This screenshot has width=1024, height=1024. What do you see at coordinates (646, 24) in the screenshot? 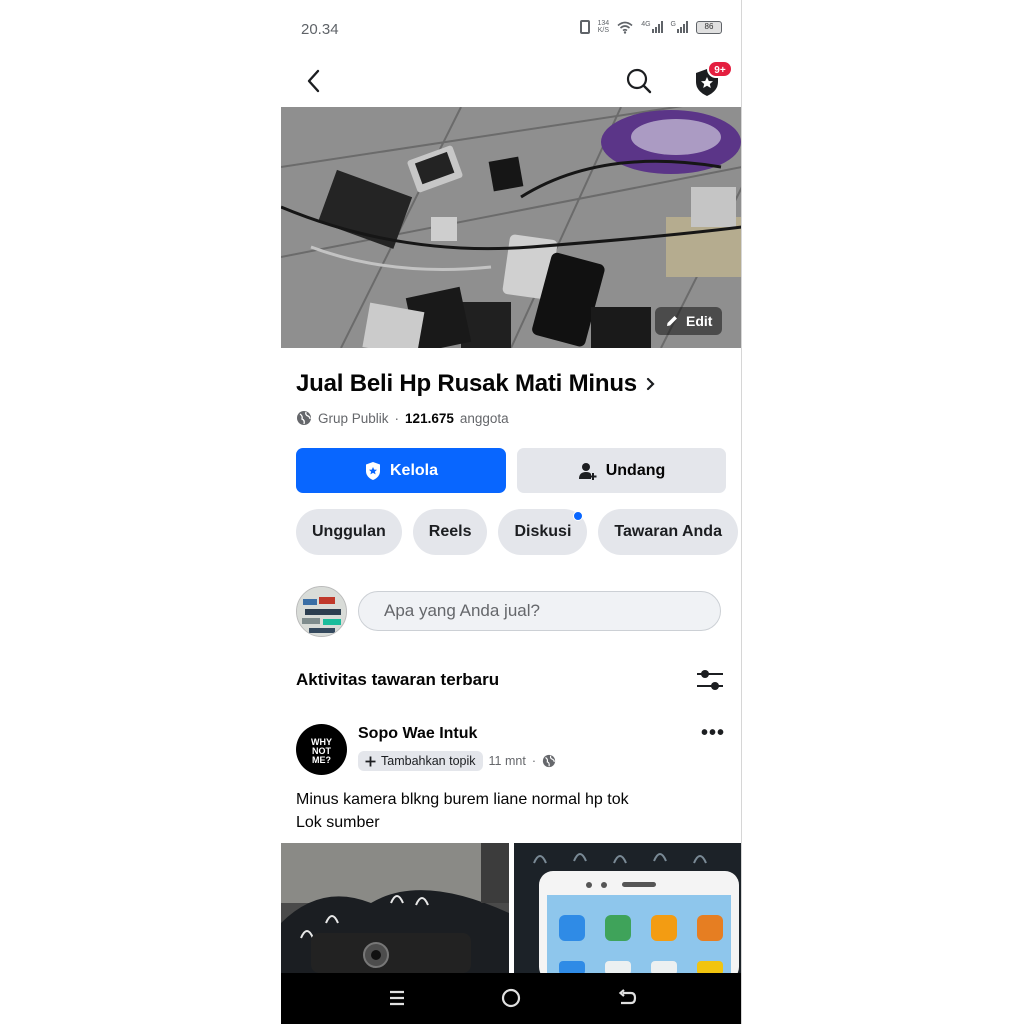
I see `signal-4g-label: 4G` at bounding box center [646, 24].